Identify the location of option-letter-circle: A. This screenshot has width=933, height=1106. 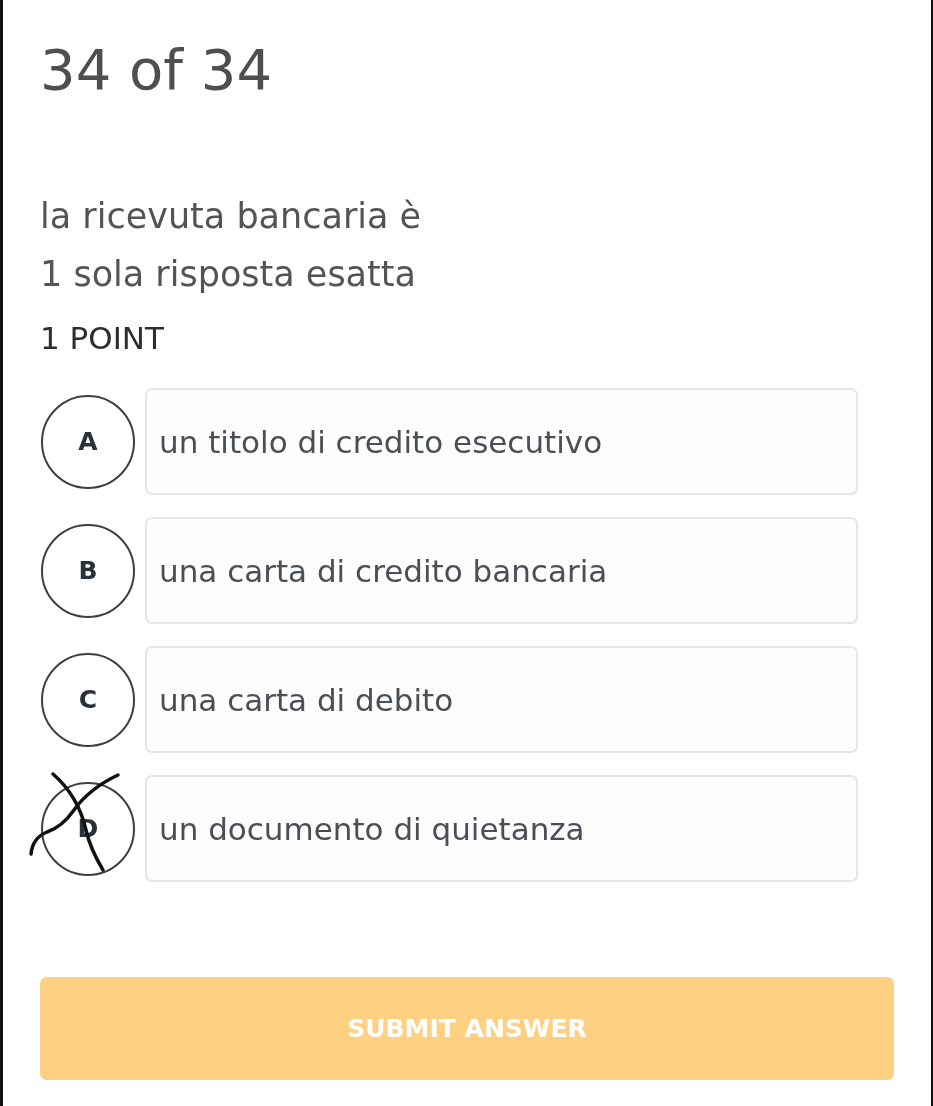
(88, 441).